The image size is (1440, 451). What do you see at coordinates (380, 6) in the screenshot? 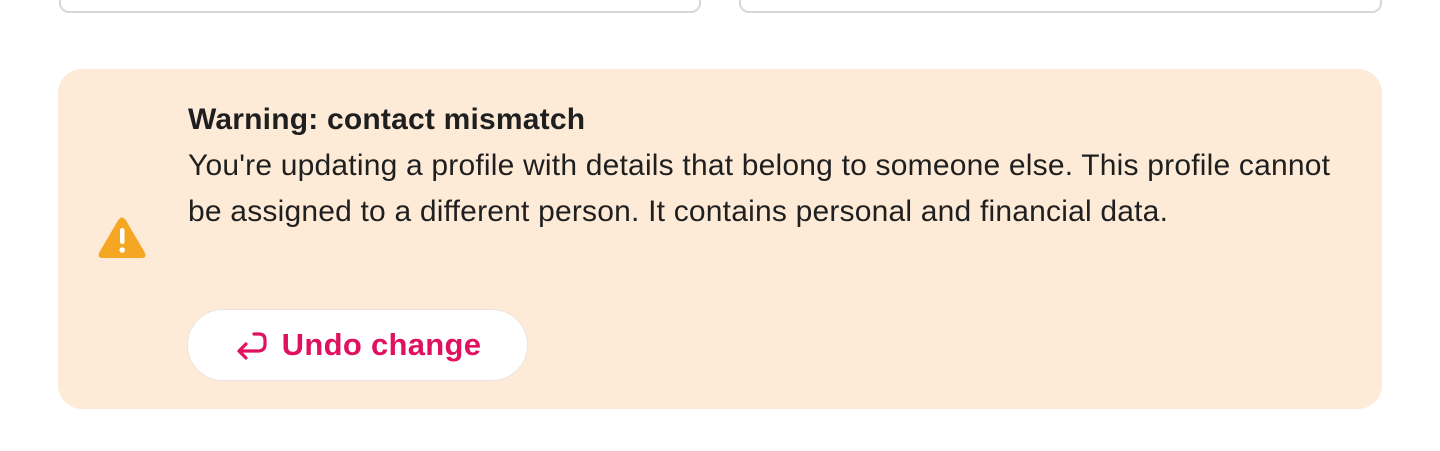
I see `input-field-left` at bounding box center [380, 6].